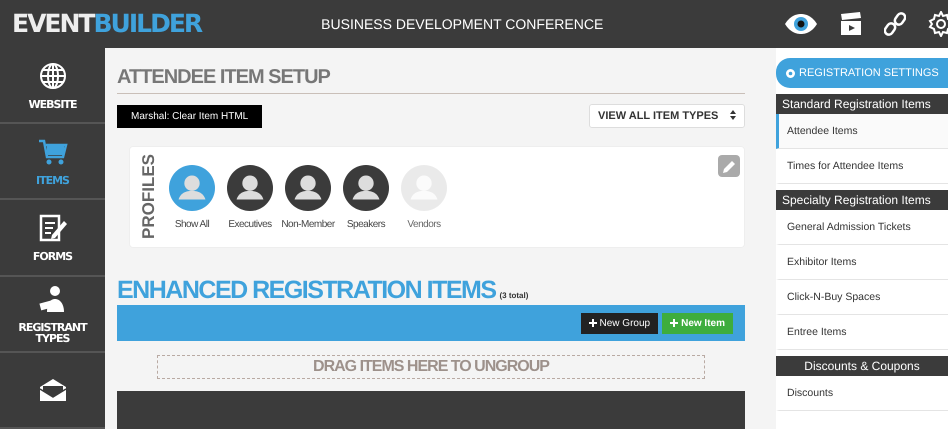 This screenshot has height=429, width=948. What do you see at coordinates (851, 24) in the screenshot?
I see `clapperboard-icon` at bounding box center [851, 24].